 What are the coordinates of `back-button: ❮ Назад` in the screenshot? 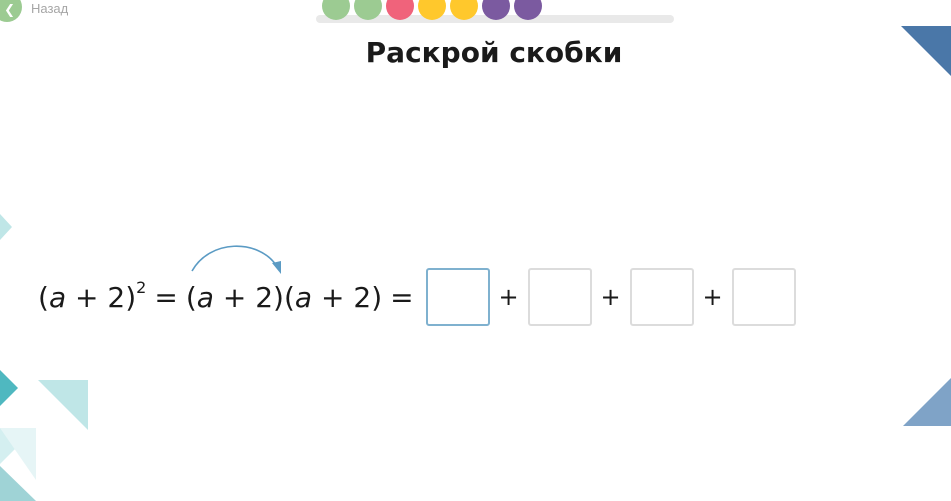 It's located at (34, 11).